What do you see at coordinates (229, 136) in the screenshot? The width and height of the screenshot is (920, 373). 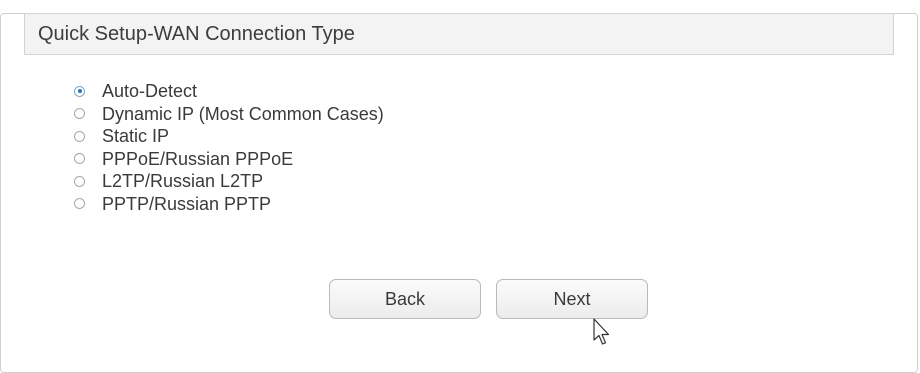 I see `option-static-ip: Static IP` at bounding box center [229, 136].